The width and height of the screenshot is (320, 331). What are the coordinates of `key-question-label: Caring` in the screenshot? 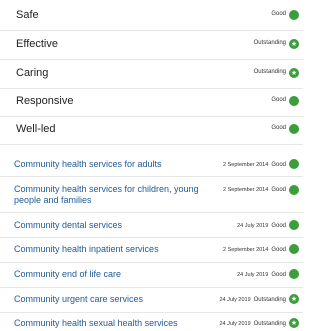 It's located at (32, 73).